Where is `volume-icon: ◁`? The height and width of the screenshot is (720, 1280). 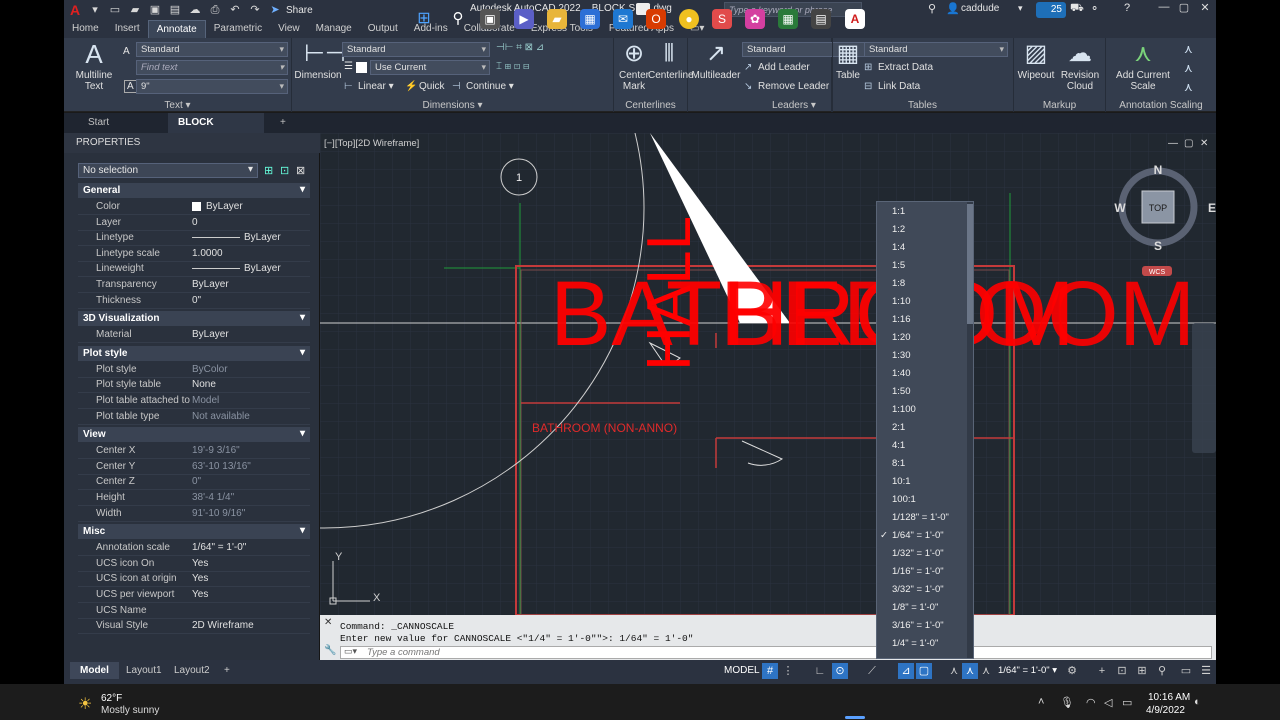 volume-icon: ◁ is located at coordinates (1108, 702).